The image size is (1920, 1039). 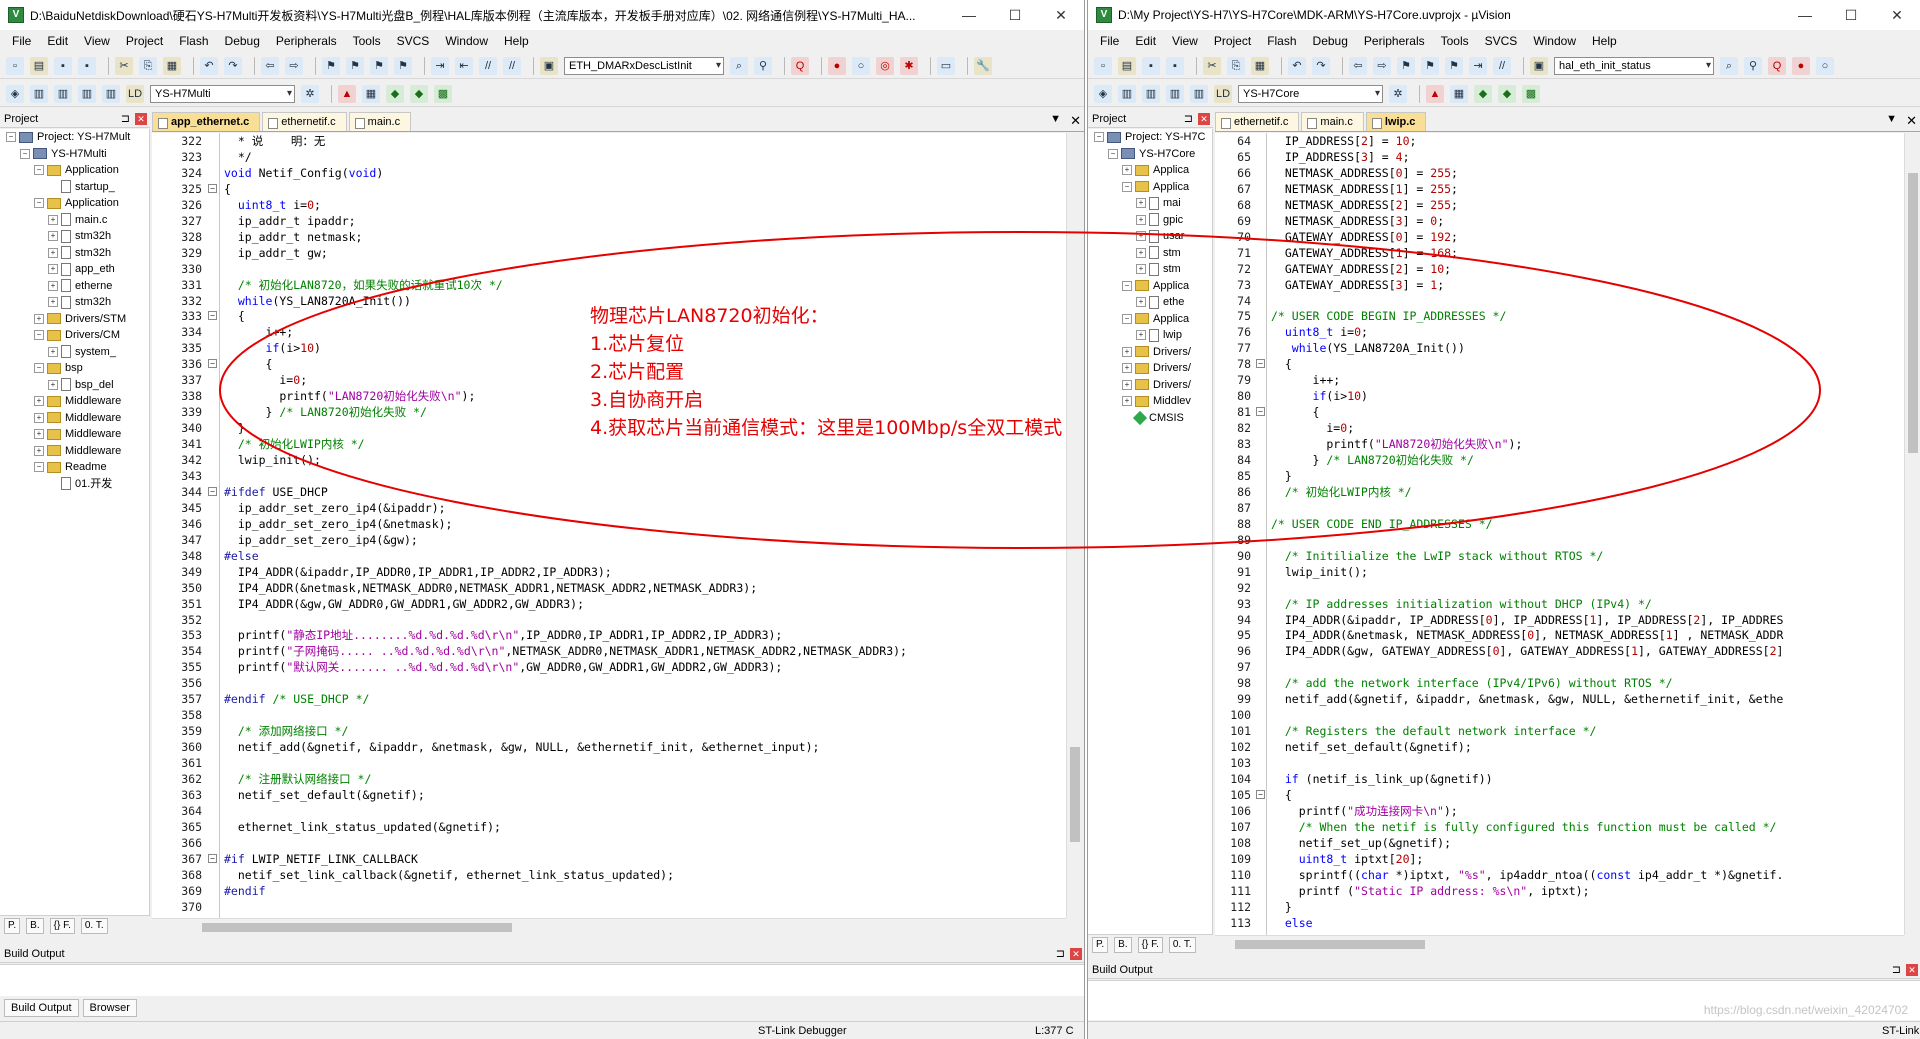 I want to click on tree-item: − bsp, so click(x=74, y=368).